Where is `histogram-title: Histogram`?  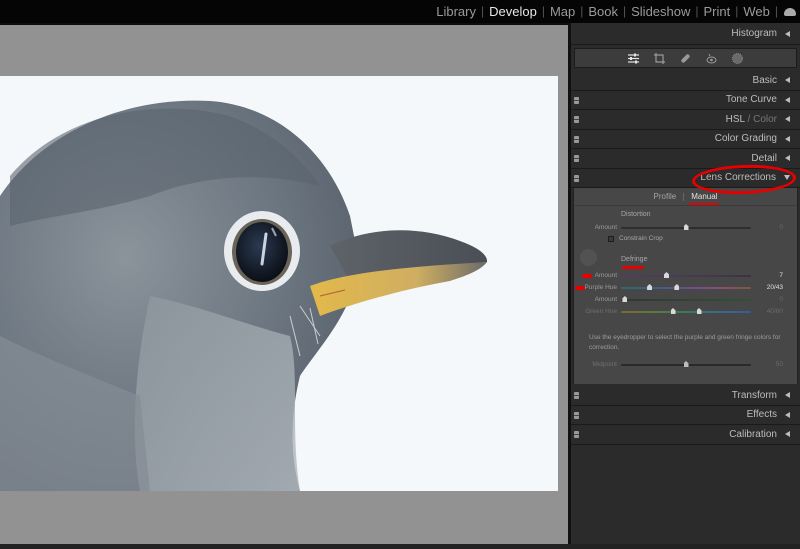 histogram-title: Histogram is located at coordinates (754, 33).